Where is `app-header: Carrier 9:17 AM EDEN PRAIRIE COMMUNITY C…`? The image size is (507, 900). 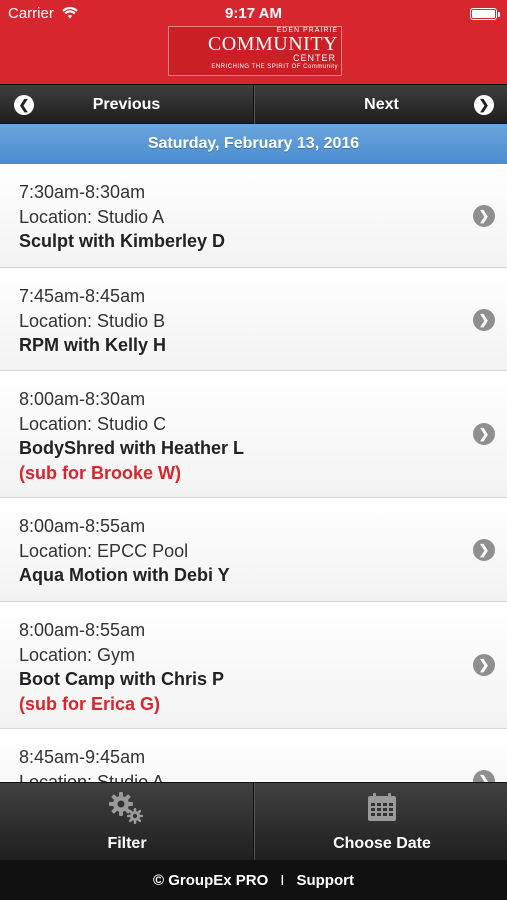
app-header: Carrier 9:17 AM EDEN PRAIRIE COMMUNITY C… is located at coordinates (253, 42).